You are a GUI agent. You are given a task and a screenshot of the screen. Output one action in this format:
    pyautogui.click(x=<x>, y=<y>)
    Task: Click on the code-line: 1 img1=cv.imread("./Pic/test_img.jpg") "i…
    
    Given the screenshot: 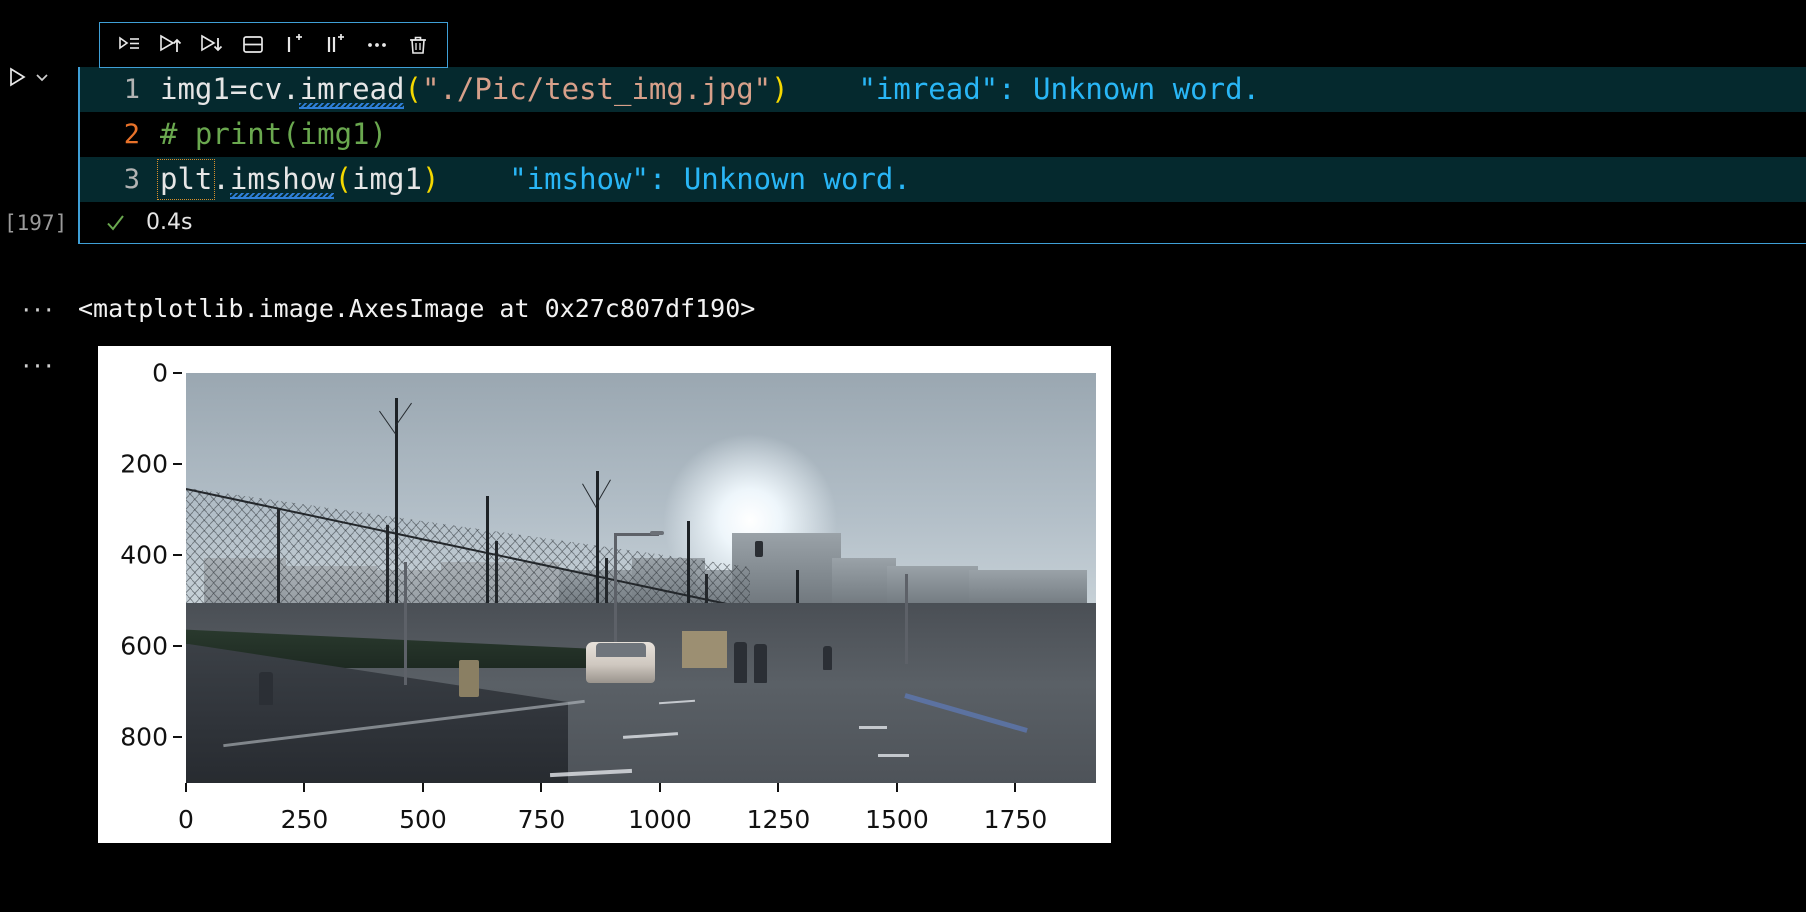 What is the action you would take?
    pyautogui.click(x=943, y=89)
    